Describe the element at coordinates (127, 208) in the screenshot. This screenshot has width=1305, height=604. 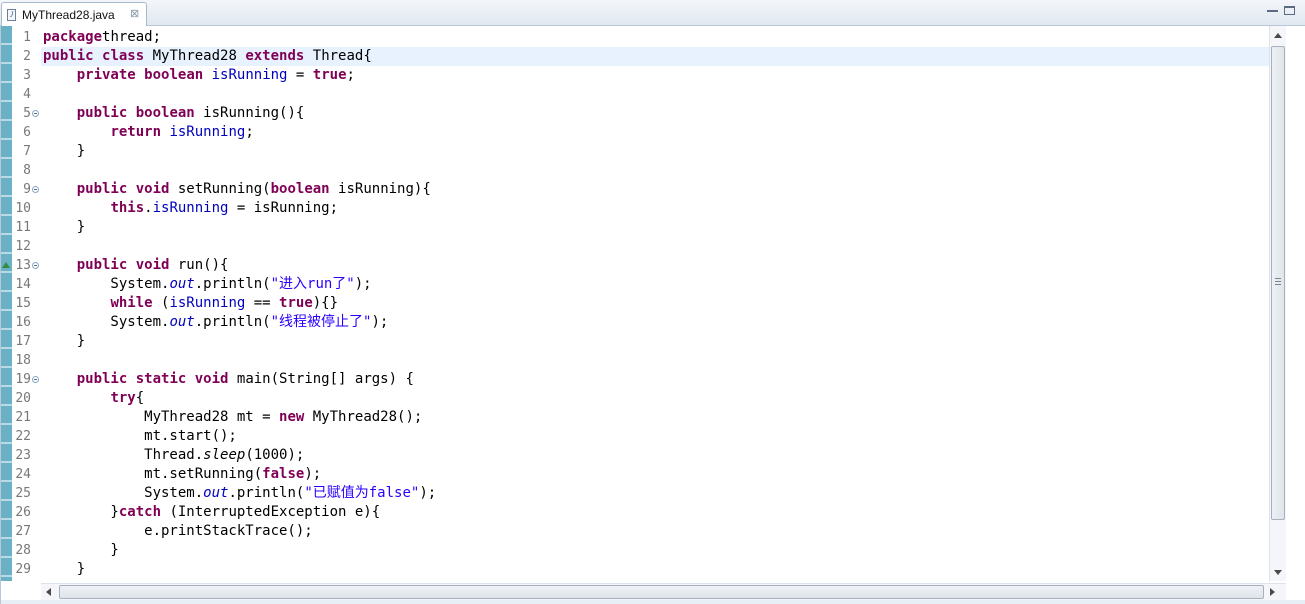
I see `code-token: this` at that location.